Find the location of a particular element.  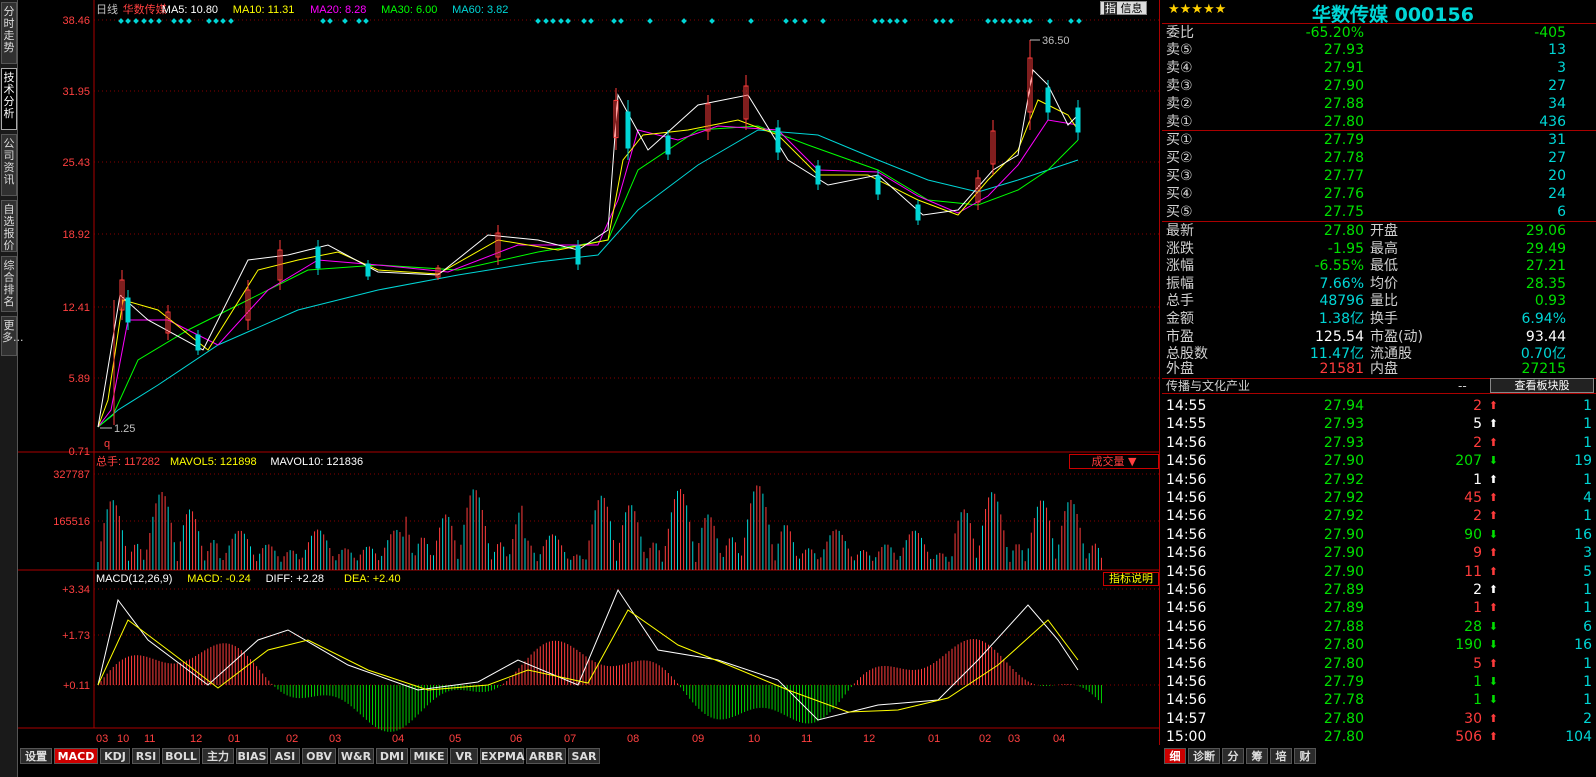

indicator-tab-vr: VR is located at coordinates (464, 756).